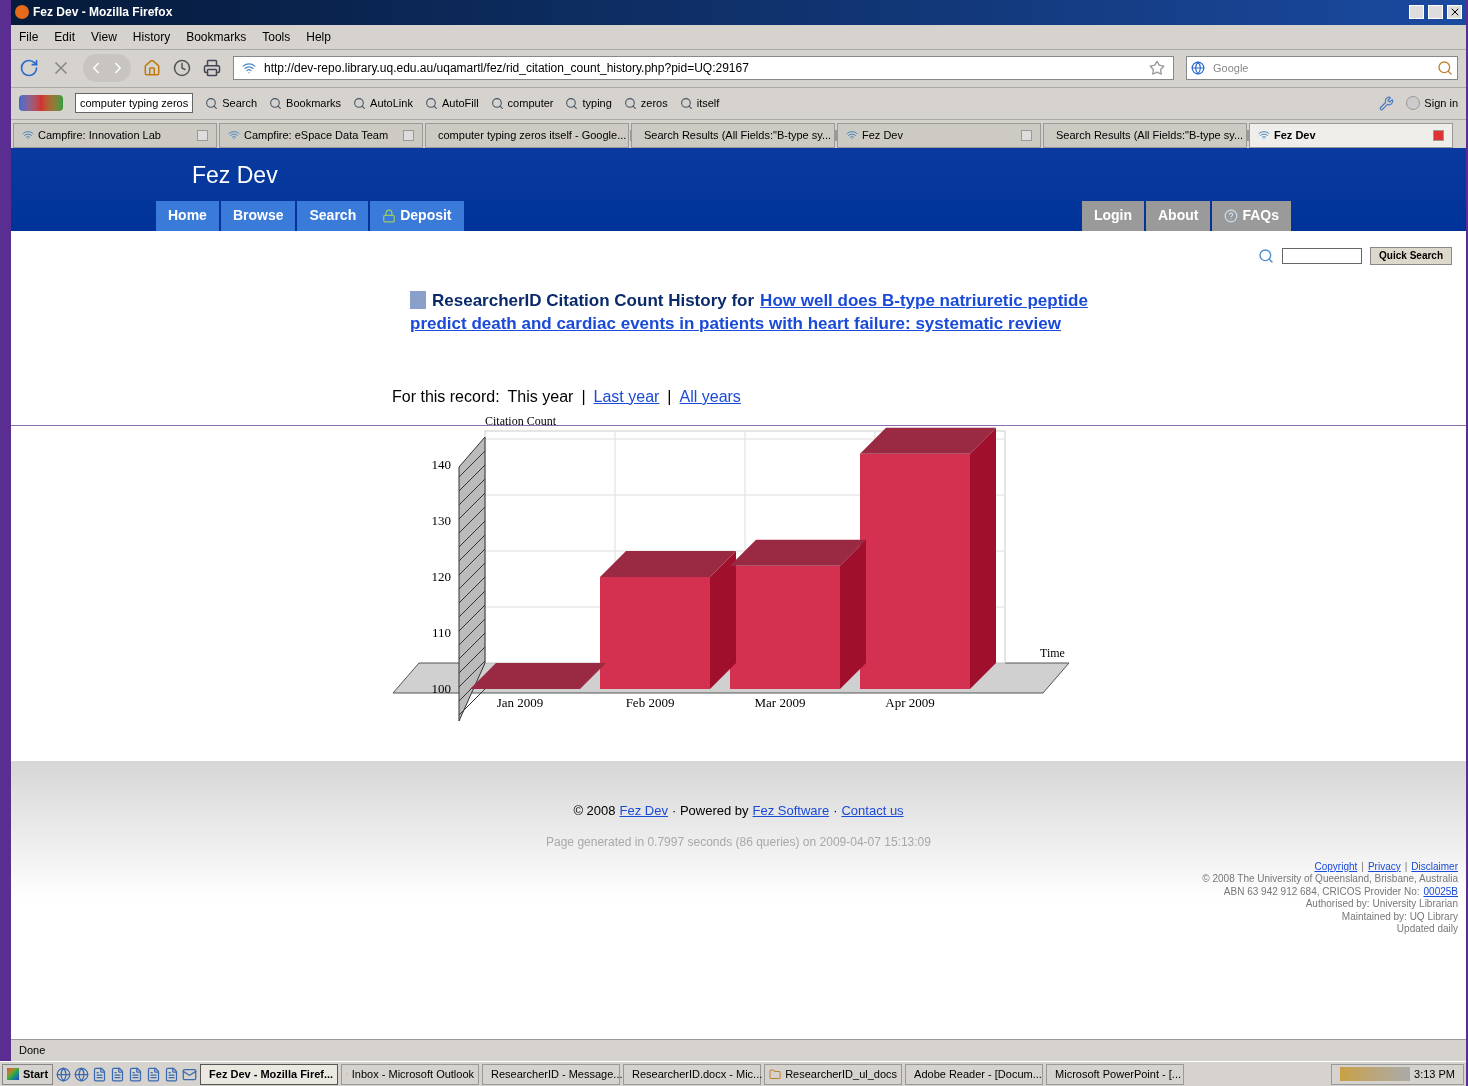 This screenshot has height=1086, width=1468. I want to click on restore-button, so click(1435, 12).